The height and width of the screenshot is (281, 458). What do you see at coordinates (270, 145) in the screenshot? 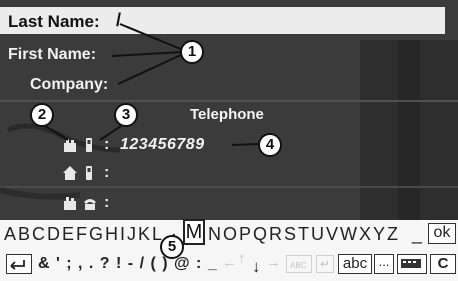
I see `callout-4: 4` at bounding box center [270, 145].